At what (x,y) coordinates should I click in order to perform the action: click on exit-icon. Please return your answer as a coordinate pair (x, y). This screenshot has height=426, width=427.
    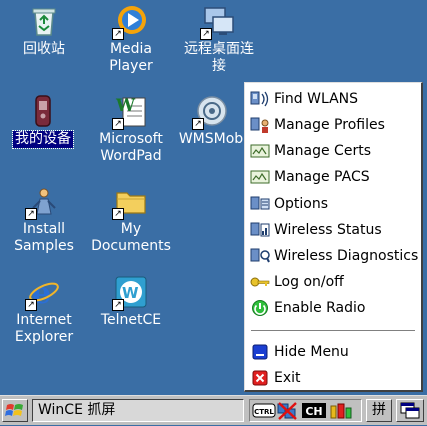
    Looking at the image, I should click on (260, 378).